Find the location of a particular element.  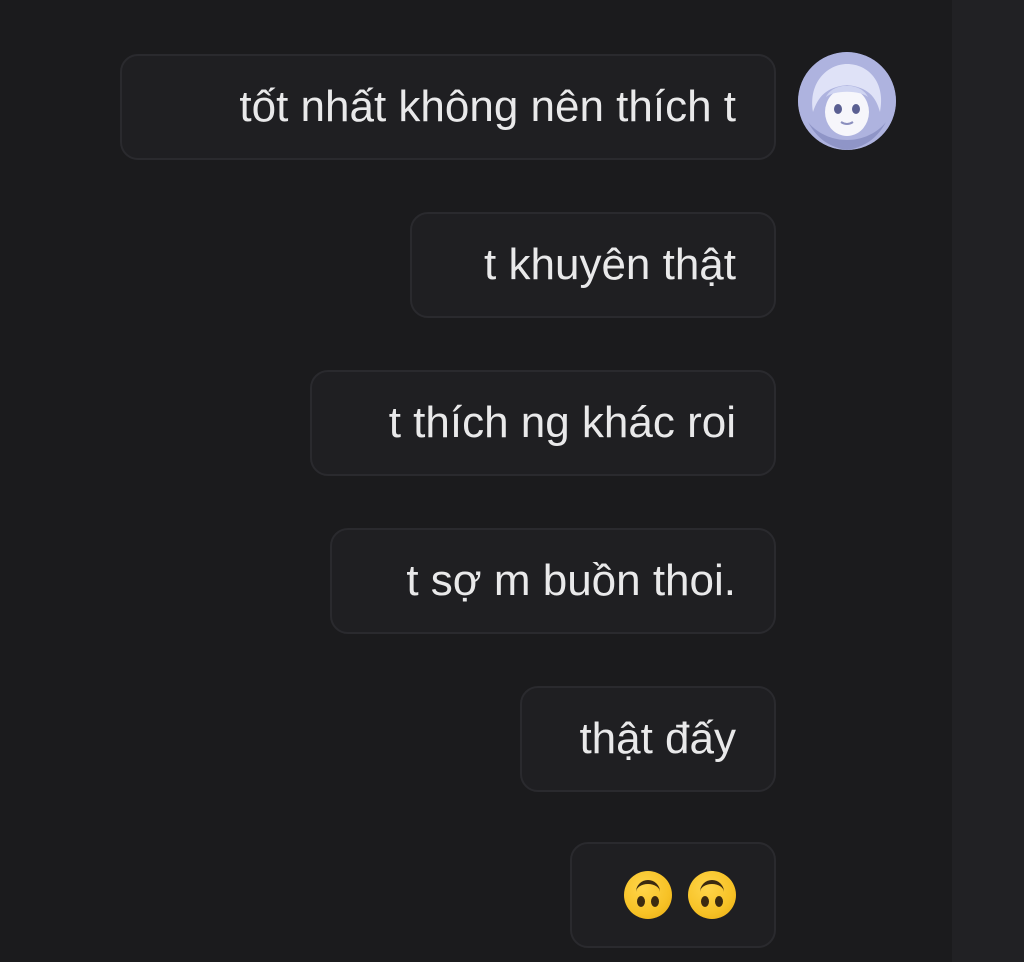

message-bubble: t sợ m buồn thoi. is located at coordinates (553, 581).